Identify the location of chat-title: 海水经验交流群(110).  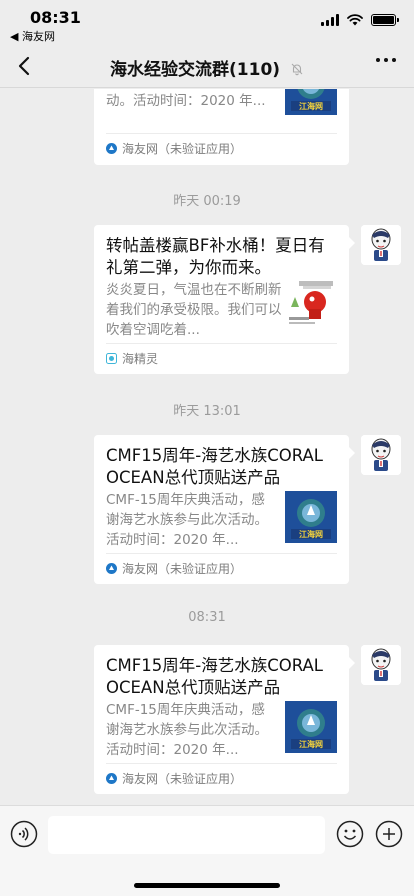
(207, 67).